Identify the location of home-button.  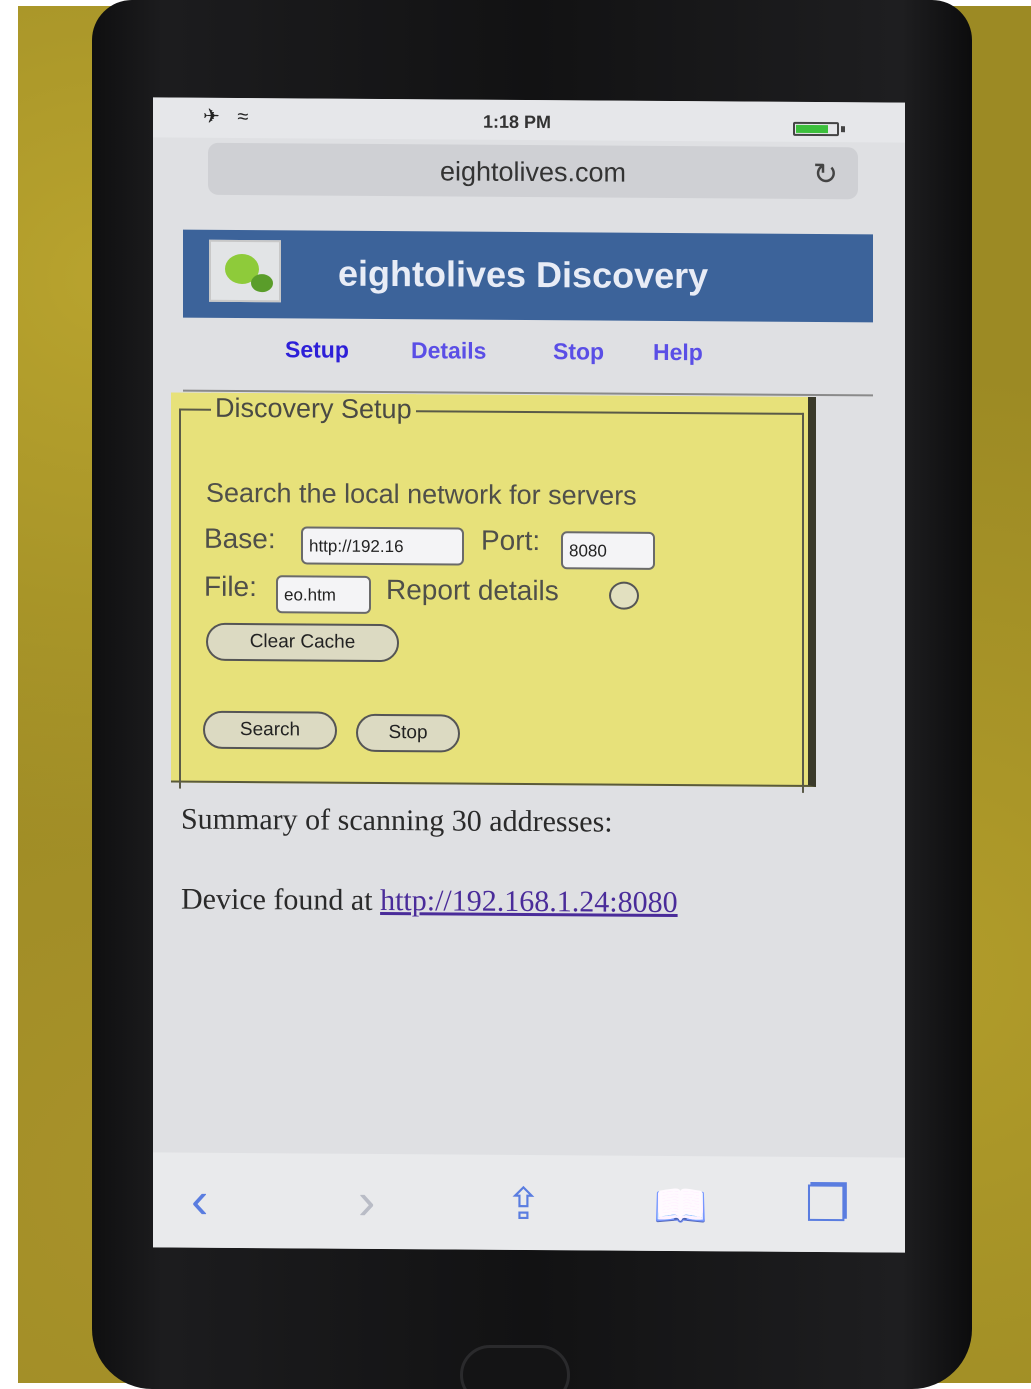
(515, 1367).